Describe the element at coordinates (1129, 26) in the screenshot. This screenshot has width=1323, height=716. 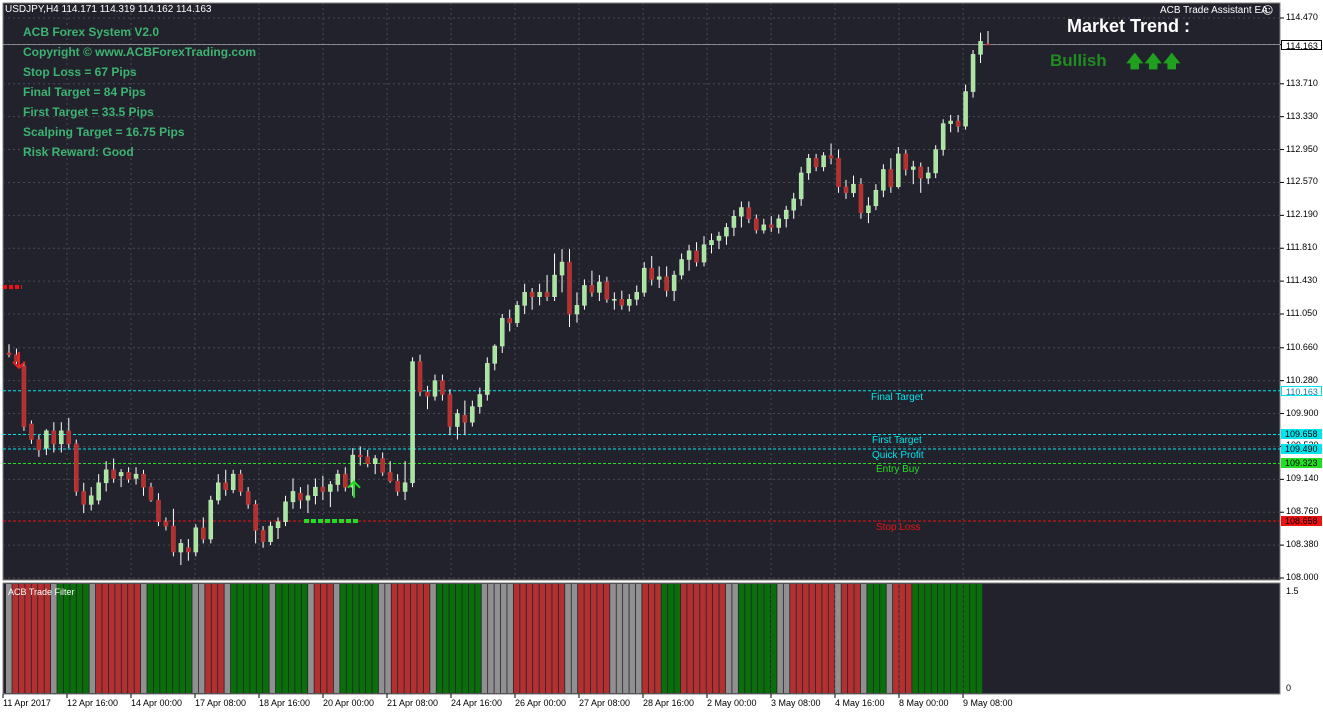
I see `market-trend-title: Market Trend :` at that location.